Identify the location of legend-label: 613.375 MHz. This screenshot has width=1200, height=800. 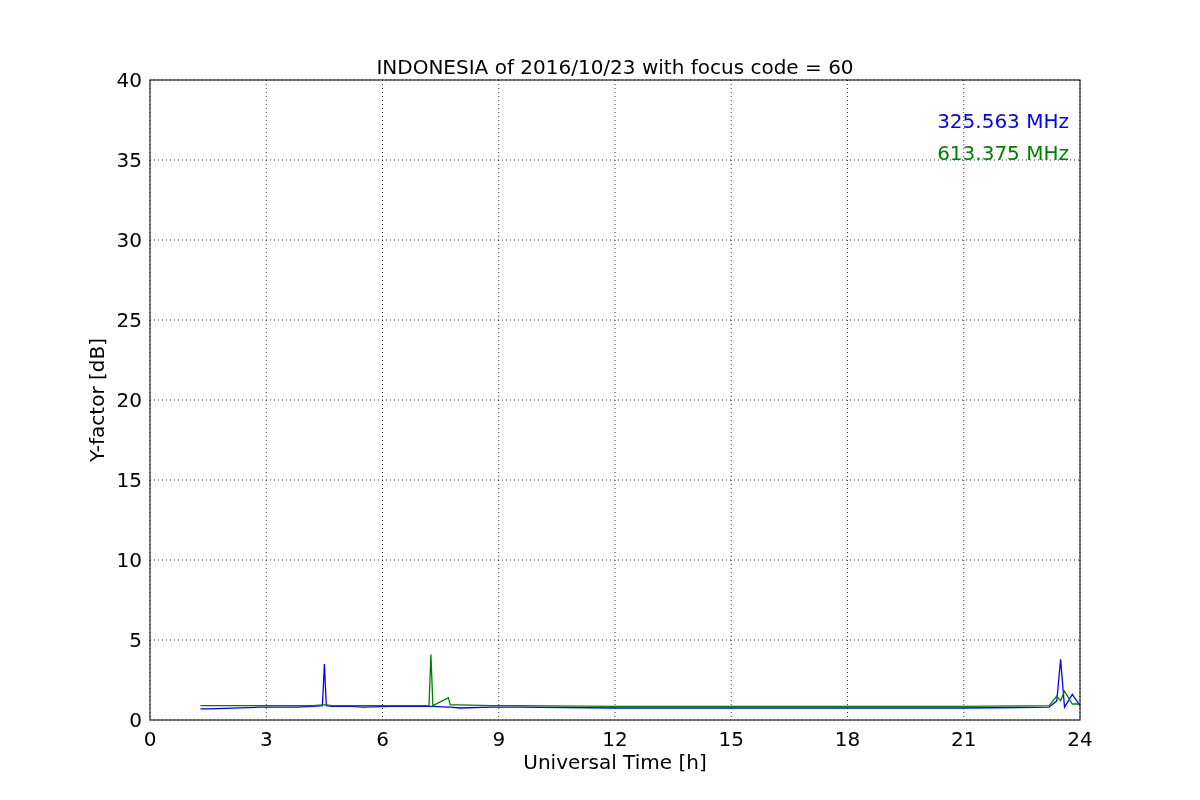
(1003, 153).